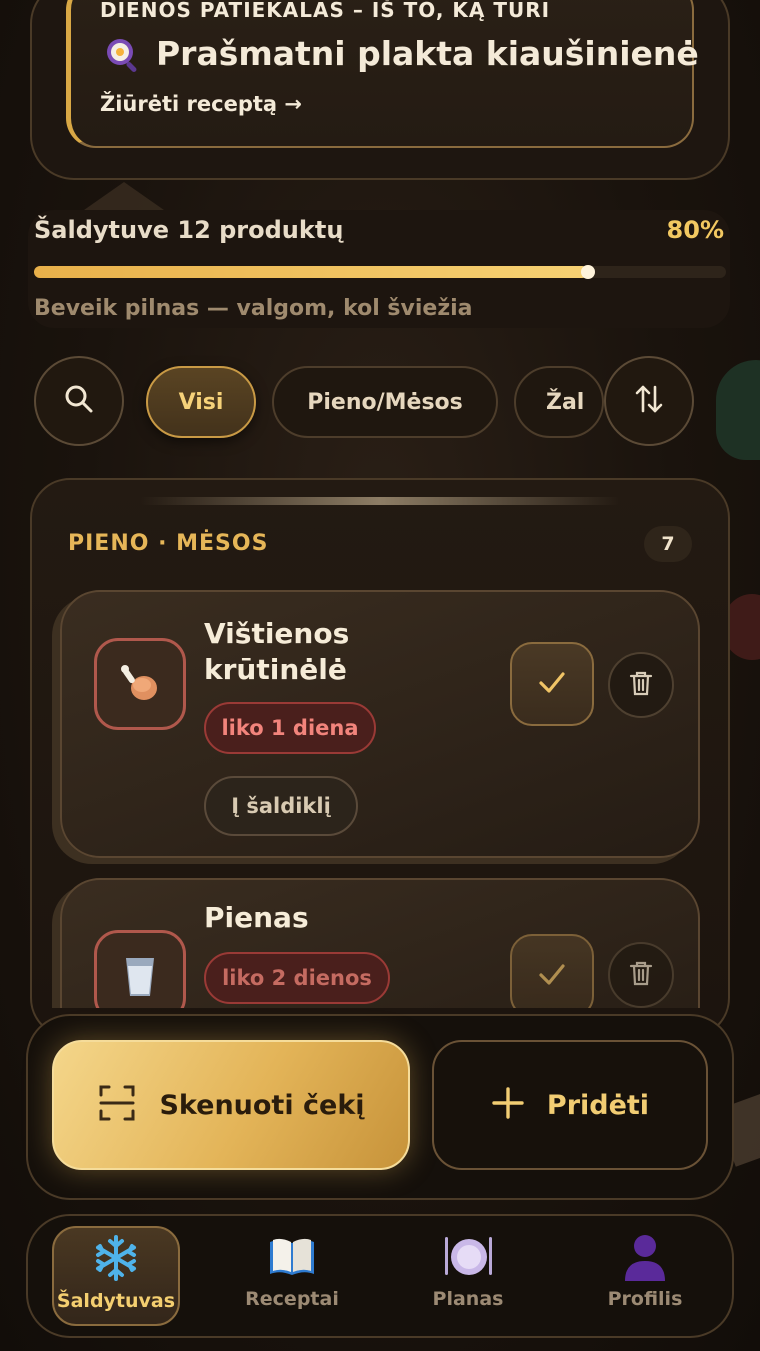 This screenshot has width=760, height=1351. Describe the element at coordinates (468, 1256) in the screenshot. I see `plate-icon` at that location.